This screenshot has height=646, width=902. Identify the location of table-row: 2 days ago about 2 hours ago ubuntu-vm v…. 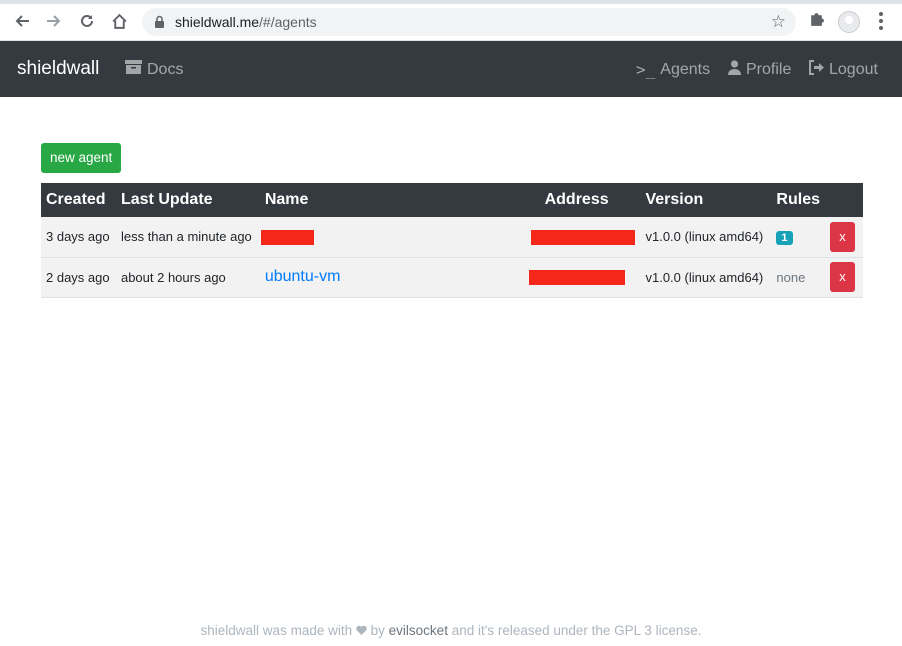
(452, 277).